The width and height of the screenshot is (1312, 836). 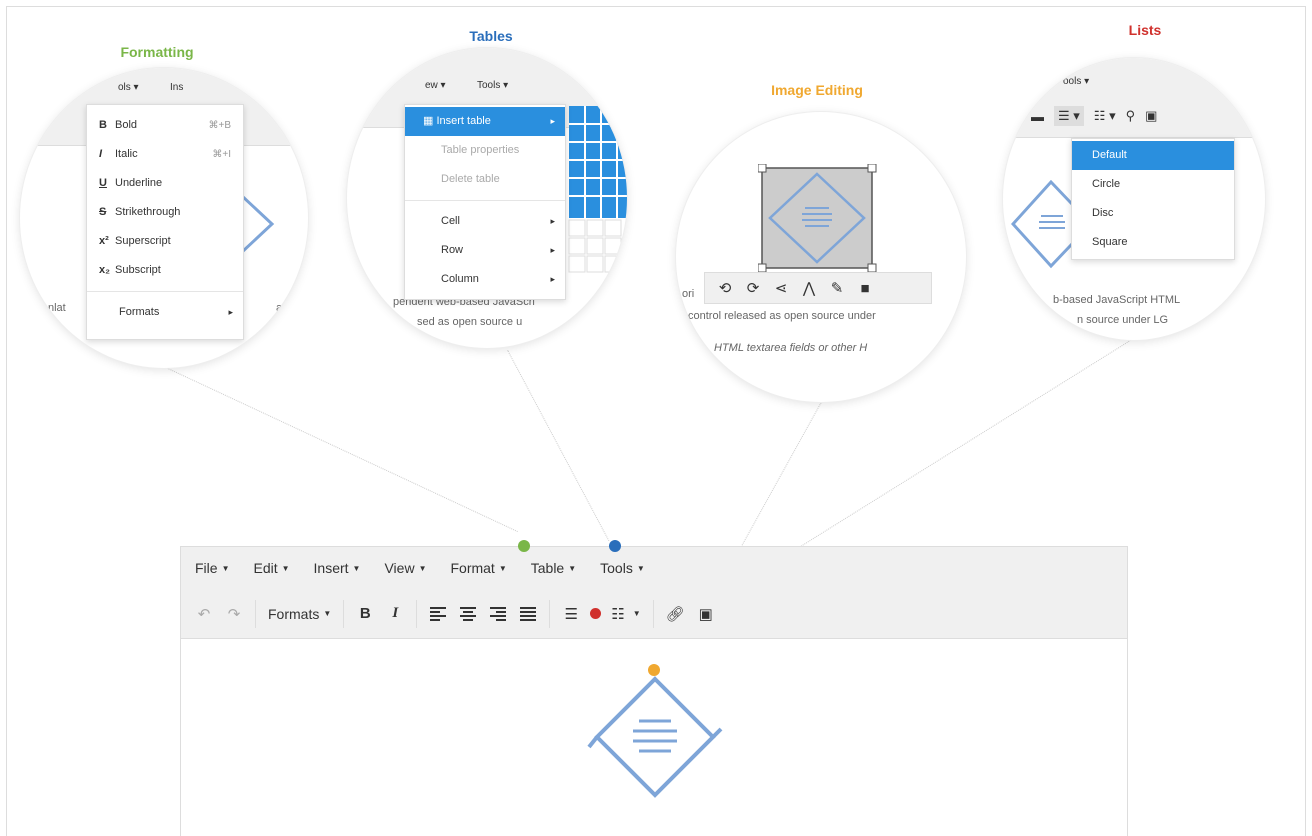 I want to click on callout-title-image-editing: Image Editing, so click(x=817, y=90).